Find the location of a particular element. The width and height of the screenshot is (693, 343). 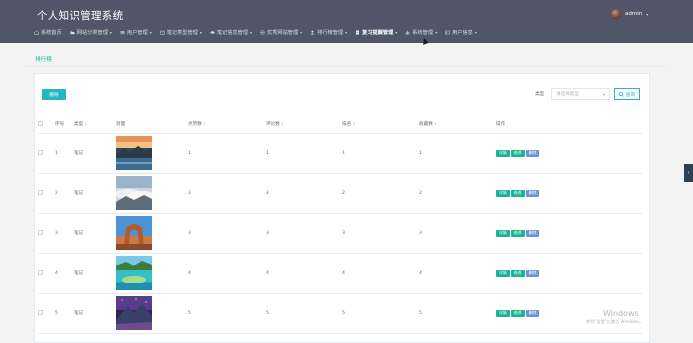

globe-icon is located at coordinates (262, 32).